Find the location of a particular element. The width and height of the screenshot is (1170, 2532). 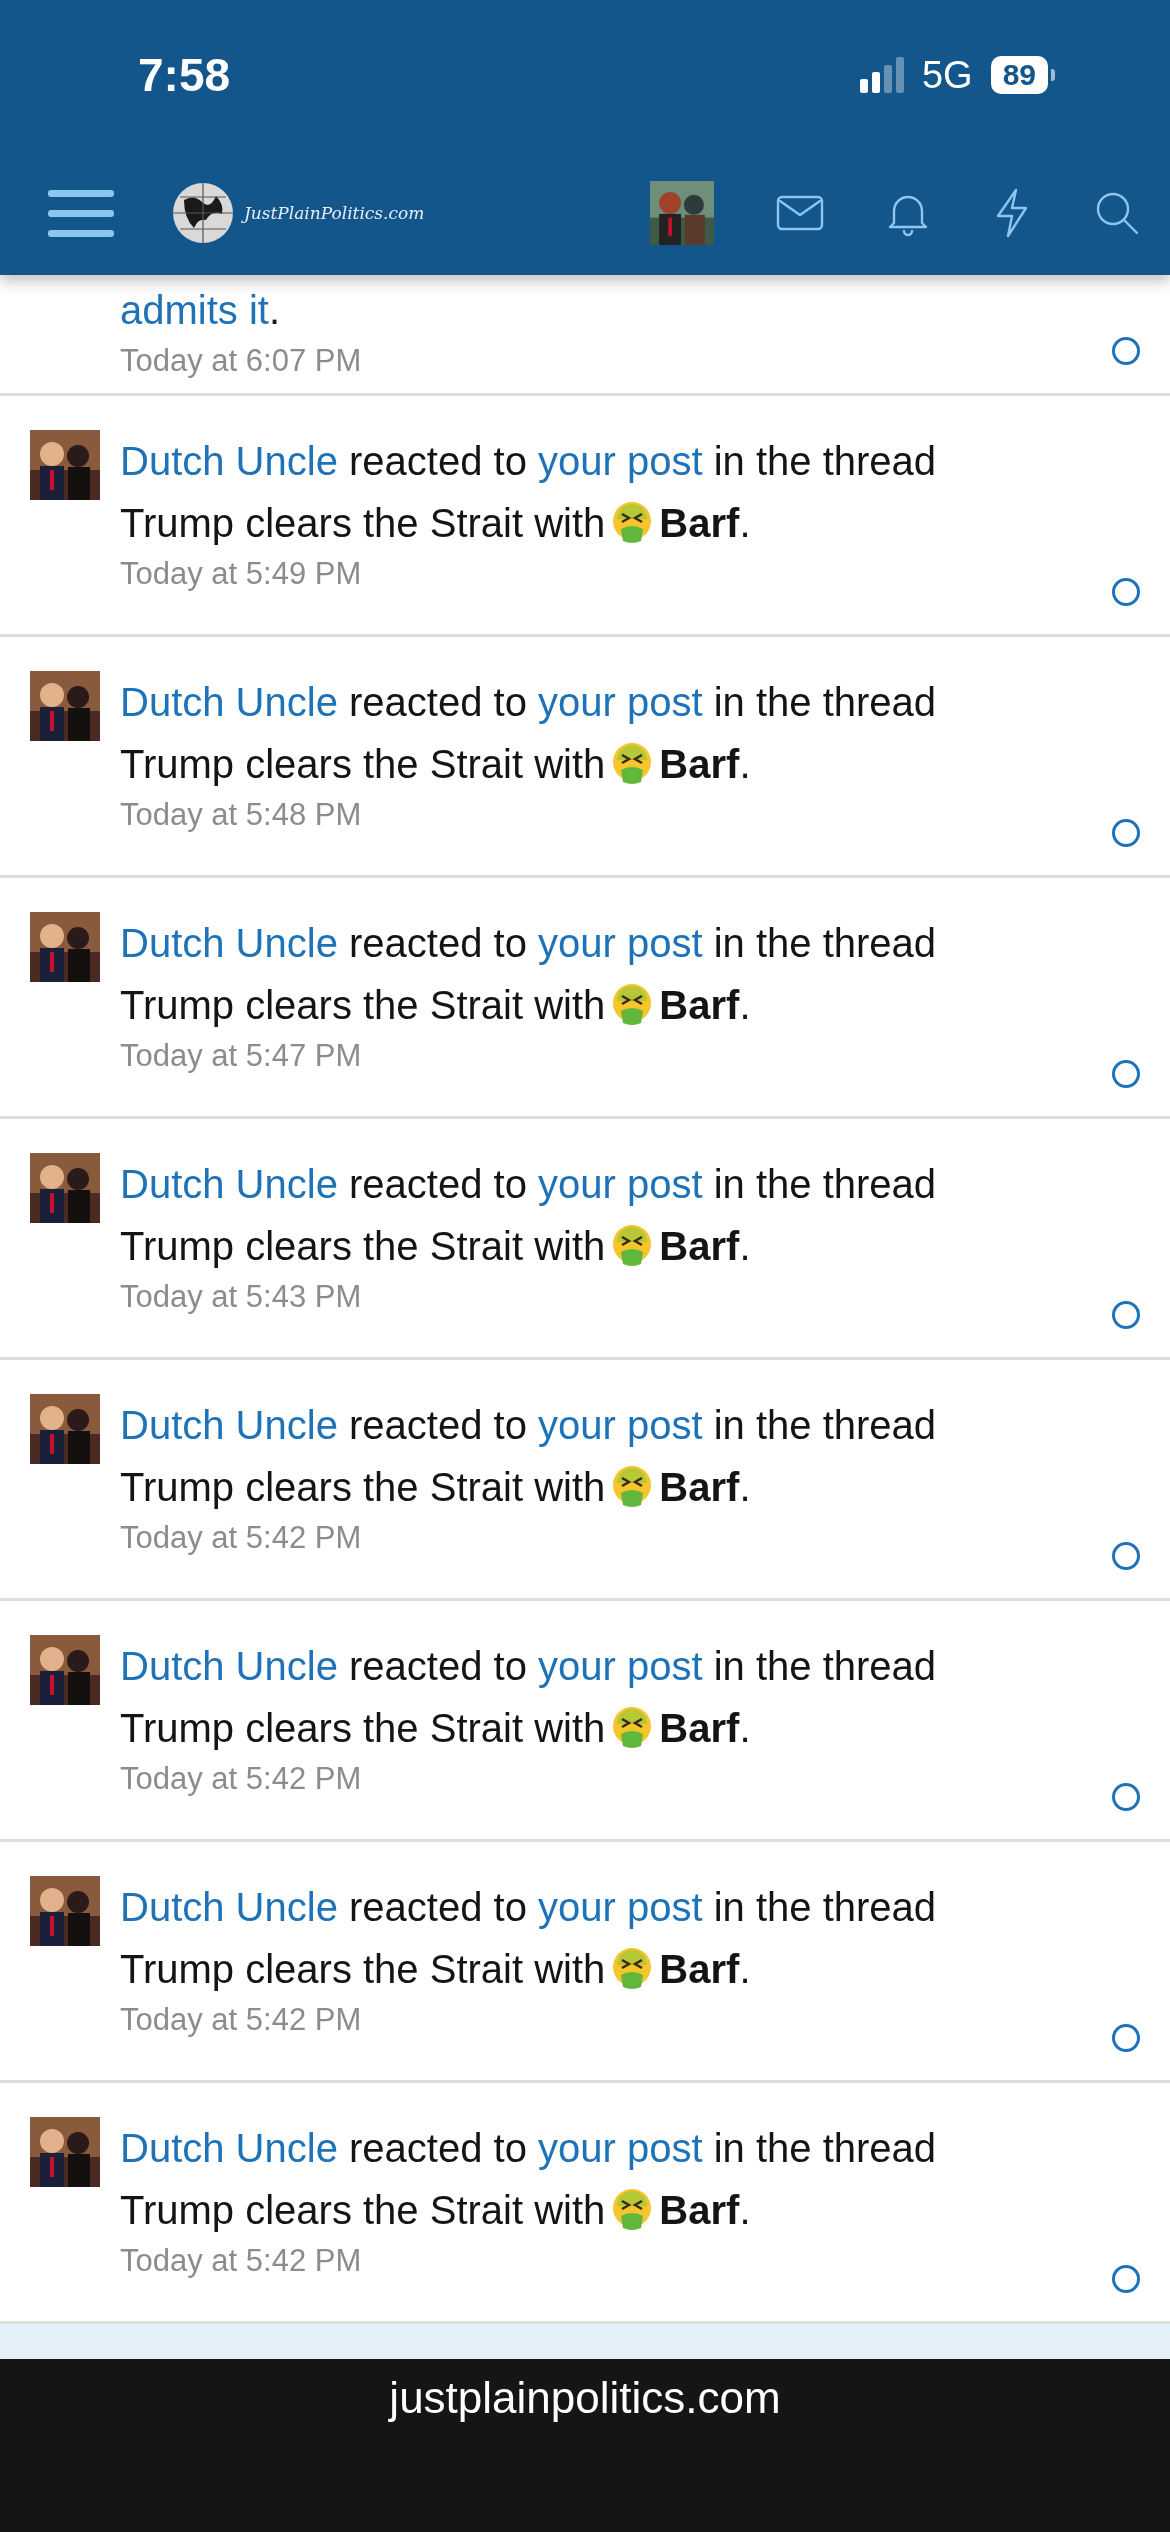

thread-link: admits it is located at coordinates (194, 310).